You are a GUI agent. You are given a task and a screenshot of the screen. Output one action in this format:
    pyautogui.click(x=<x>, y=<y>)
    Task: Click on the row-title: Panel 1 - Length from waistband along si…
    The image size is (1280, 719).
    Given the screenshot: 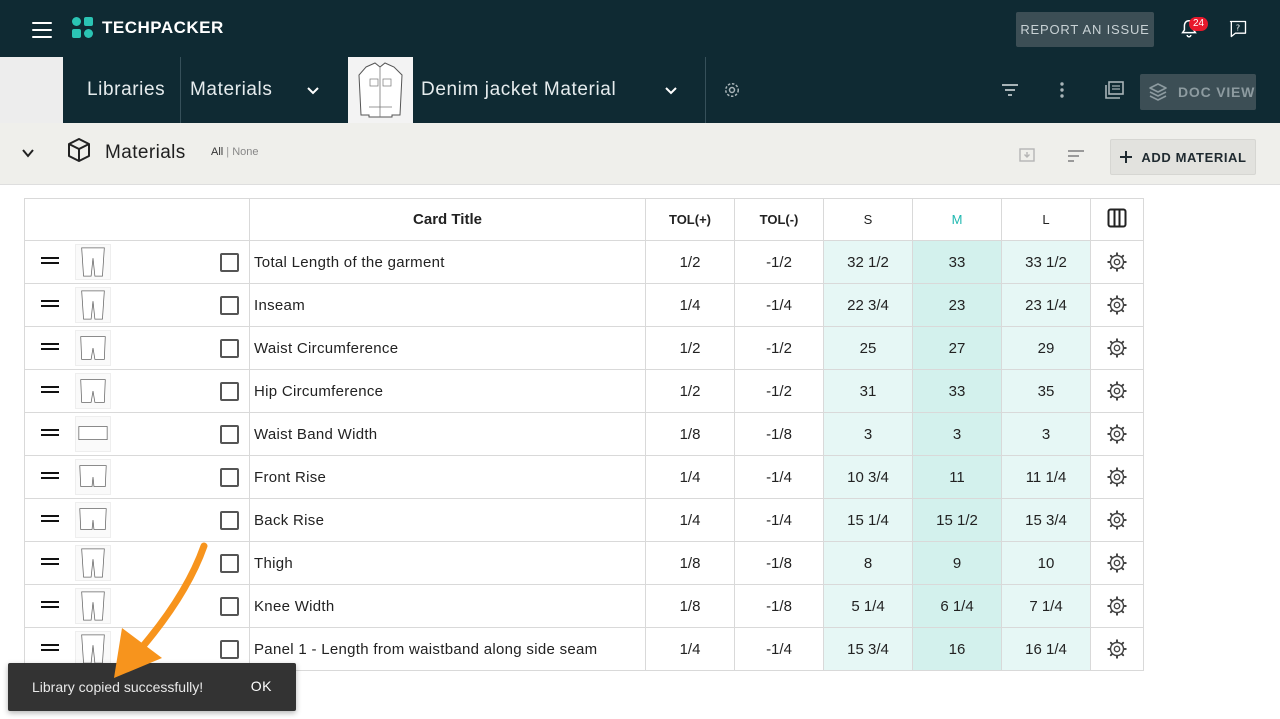 What is the action you would take?
    pyautogui.click(x=447, y=649)
    